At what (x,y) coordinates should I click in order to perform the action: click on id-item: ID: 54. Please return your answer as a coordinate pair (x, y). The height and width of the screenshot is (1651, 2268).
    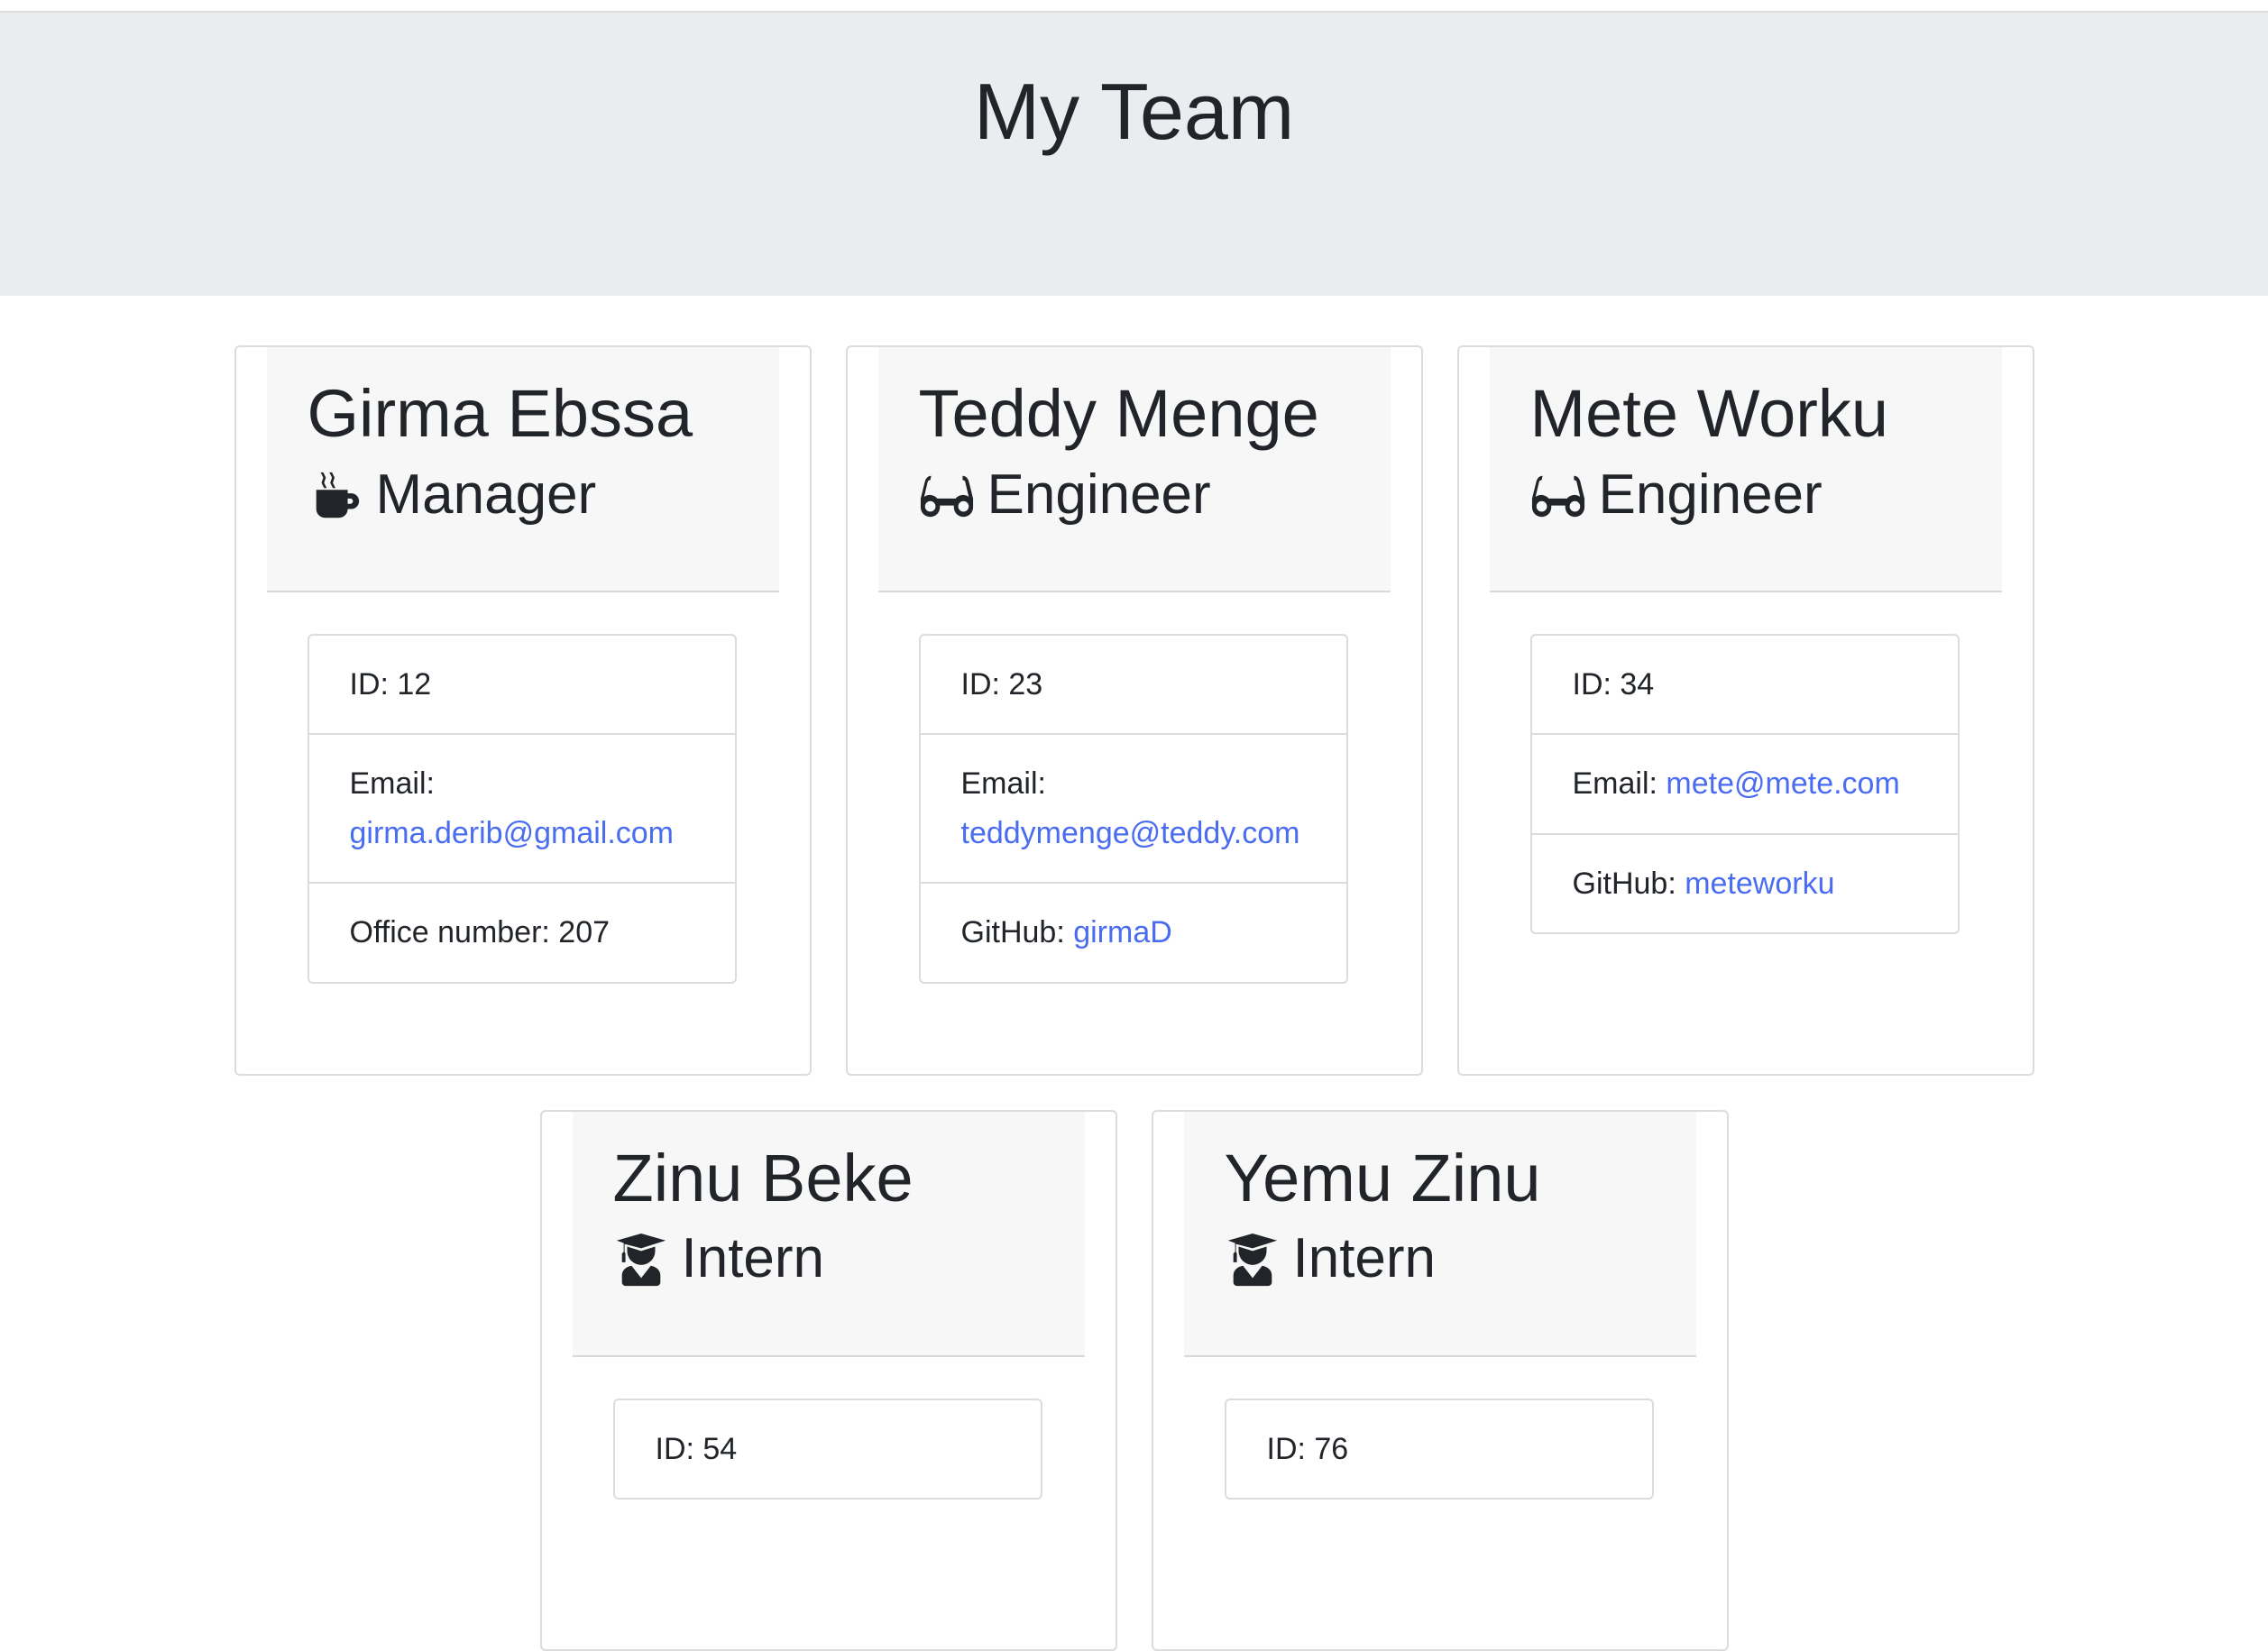
    Looking at the image, I should click on (696, 1448).